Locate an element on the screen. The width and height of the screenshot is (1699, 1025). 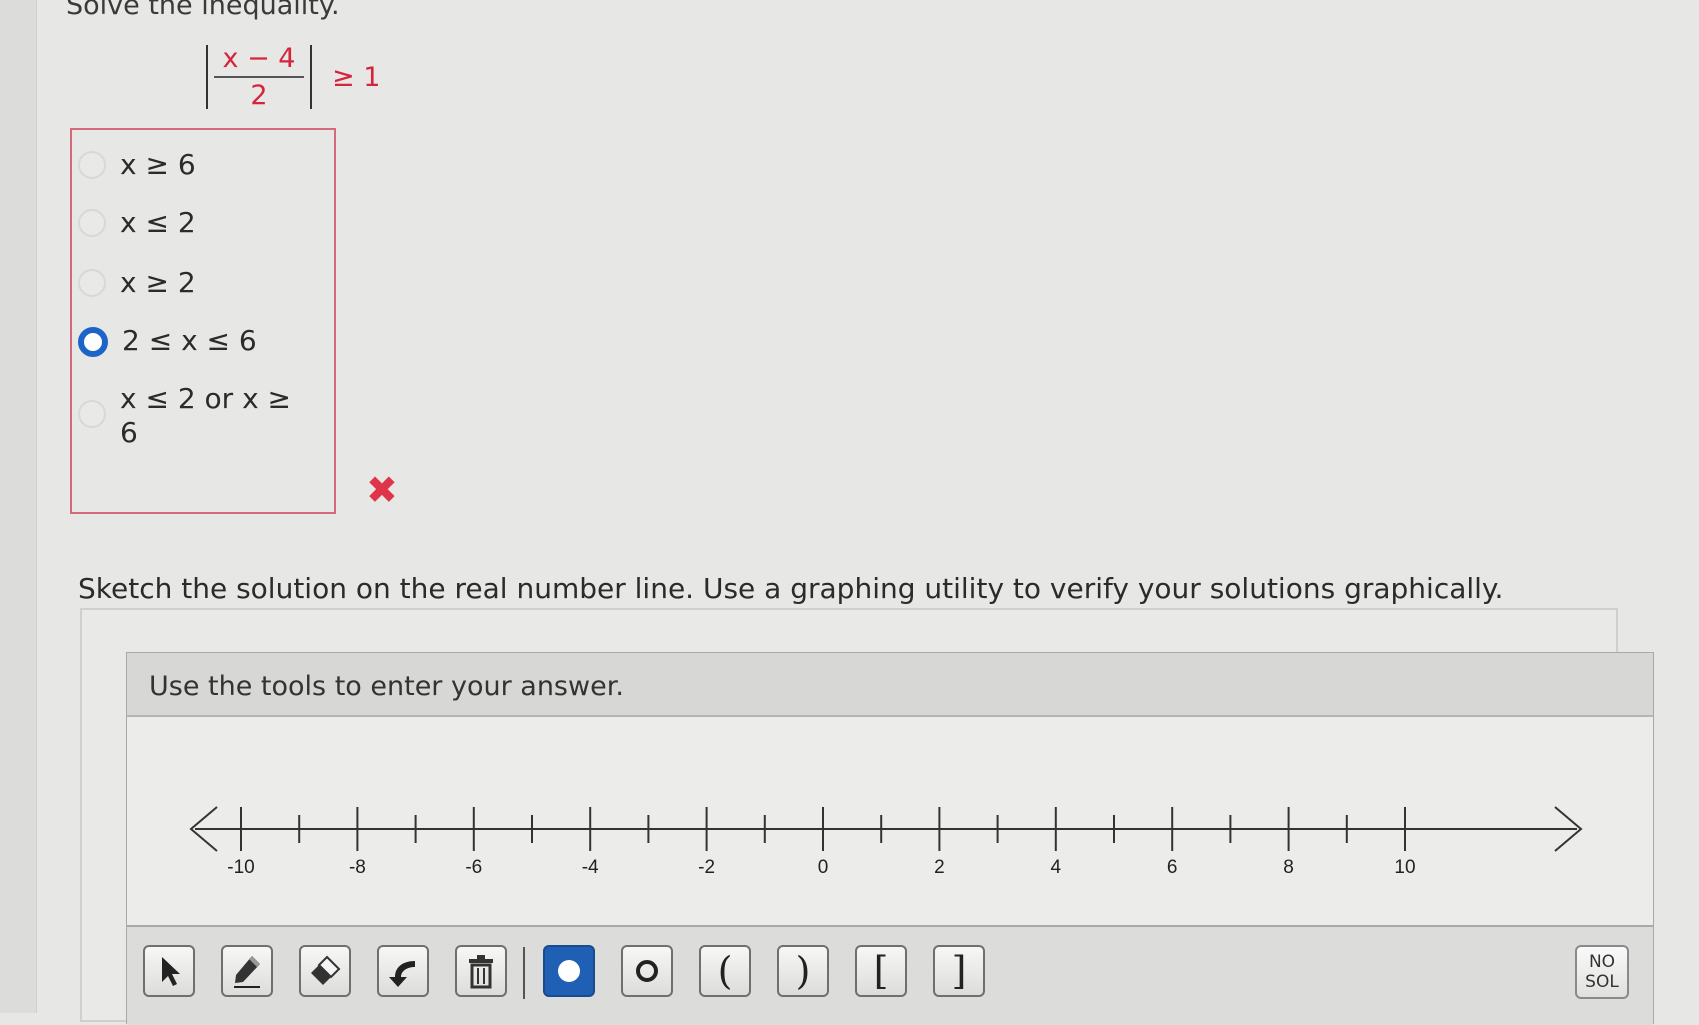
tick-label: -6 is located at coordinates (473, 867).